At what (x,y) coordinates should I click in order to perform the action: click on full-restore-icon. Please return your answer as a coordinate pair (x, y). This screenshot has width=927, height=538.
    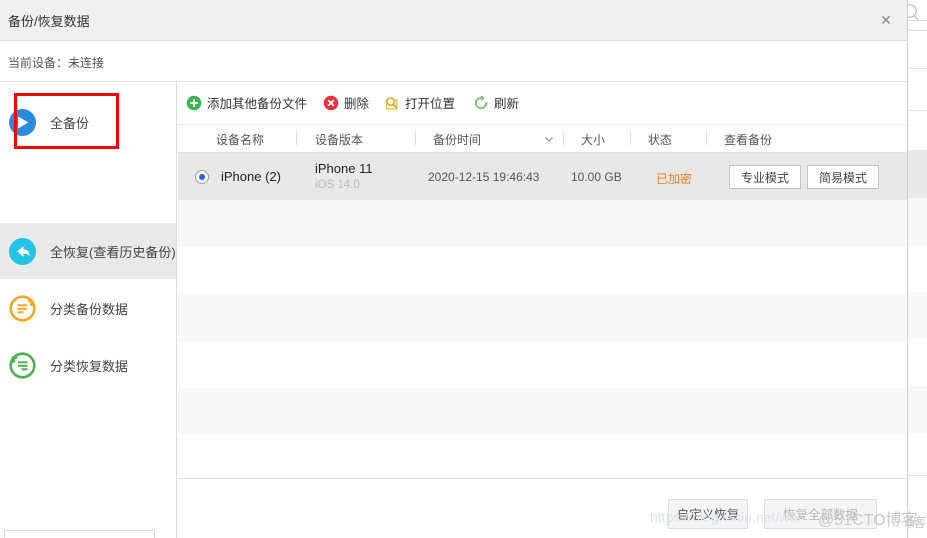
    Looking at the image, I should click on (22, 251).